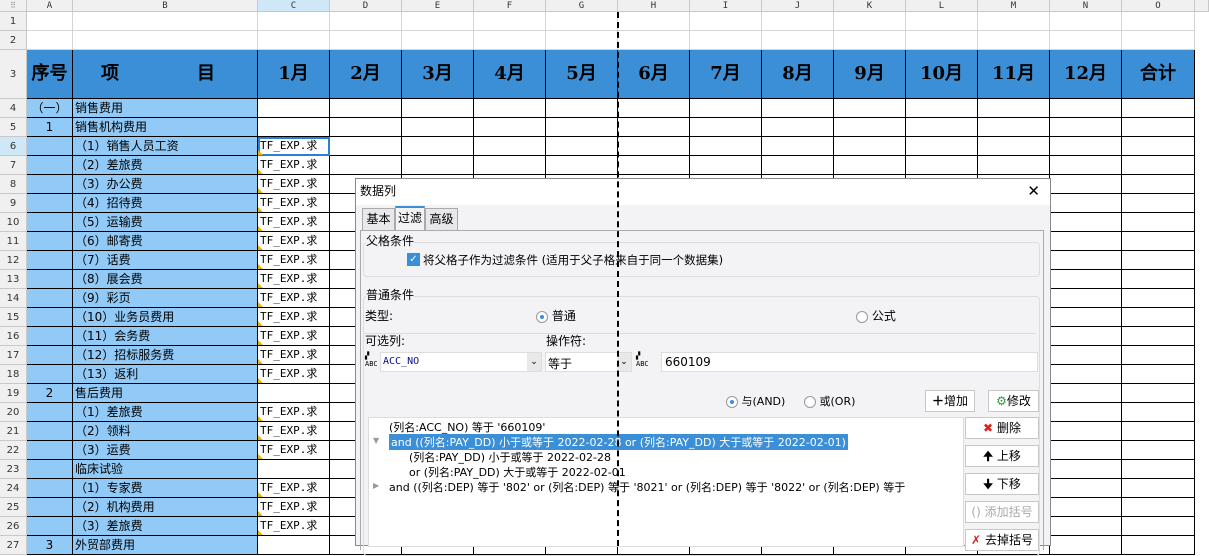 This screenshot has width=1209, height=556. What do you see at coordinates (1086, 74) in the screenshot?
I see `header-month: 12月` at bounding box center [1086, 74].